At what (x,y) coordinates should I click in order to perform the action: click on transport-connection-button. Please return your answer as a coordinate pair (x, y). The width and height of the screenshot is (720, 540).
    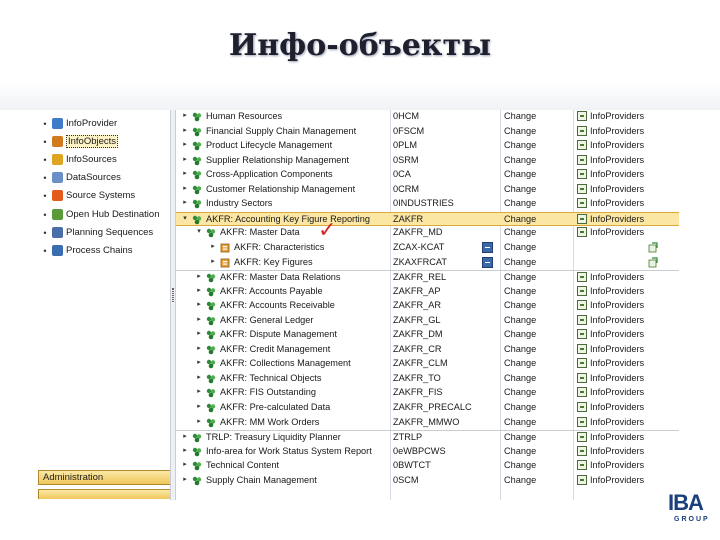
    Looking at the image, I should click on (104, 494).